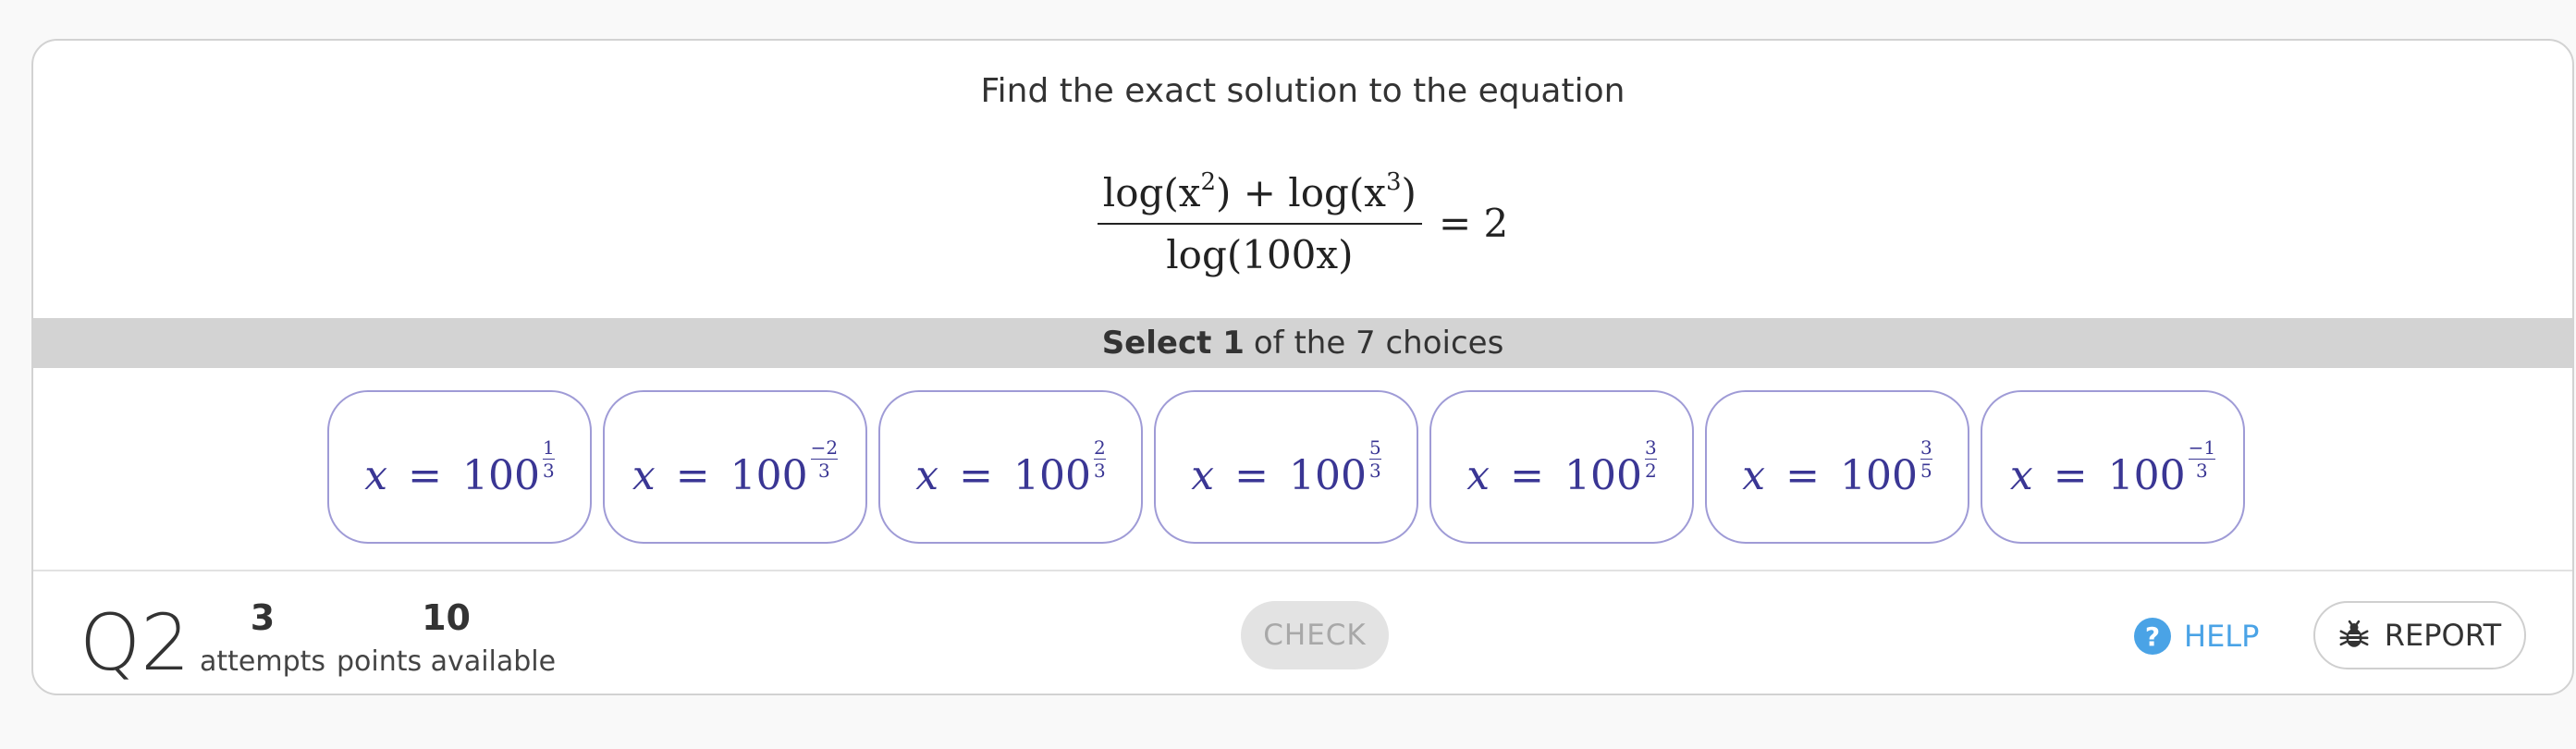  What do you see at coordinates (1260, 191) in the screenshot?
I see `equation-numerator: log(x2) + log(x3)` at bounding box center [1260, 191].